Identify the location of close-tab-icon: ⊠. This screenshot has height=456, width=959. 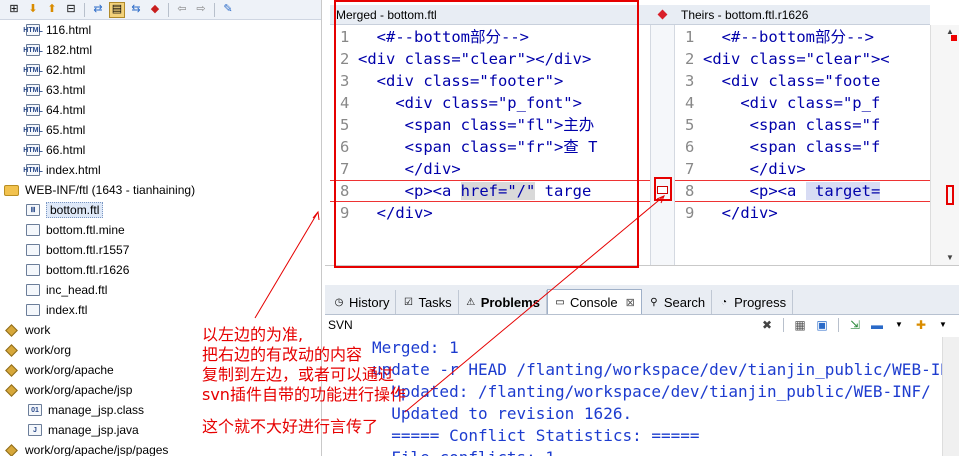
(630, 302).